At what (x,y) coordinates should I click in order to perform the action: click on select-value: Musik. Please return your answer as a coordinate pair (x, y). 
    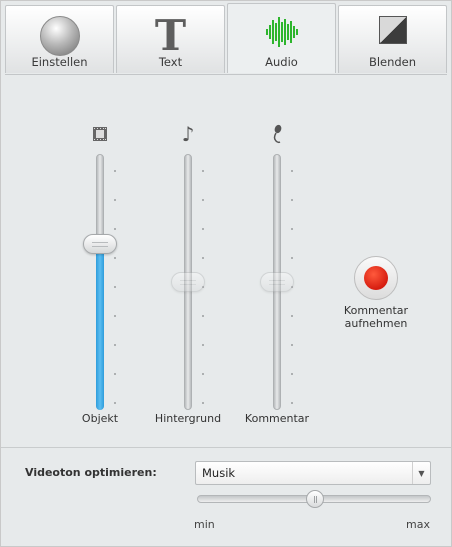
    Looking at the image, I should click on (219, 473).